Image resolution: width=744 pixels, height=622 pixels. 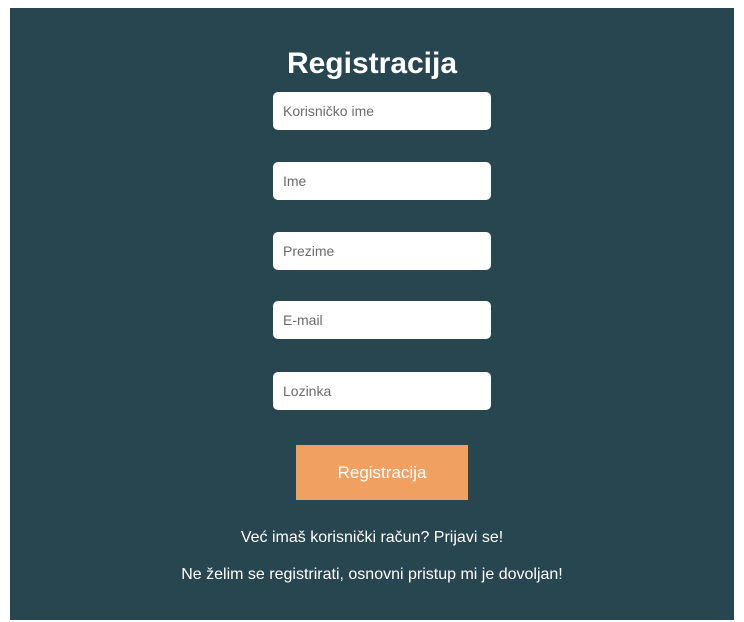 I want to click on register-button: Registracija, so click(x=382, y=472).